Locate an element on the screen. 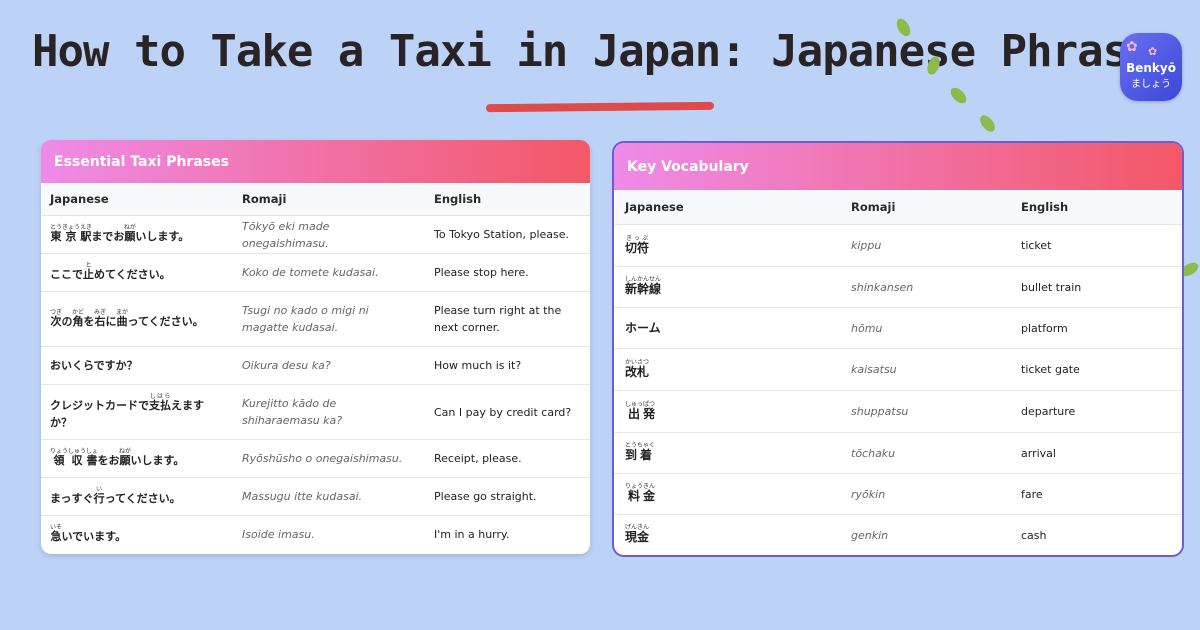 The height and width of the screenshot is (630, 1200). kana-segment: いでいます。 is located at coordinates (94, 537).